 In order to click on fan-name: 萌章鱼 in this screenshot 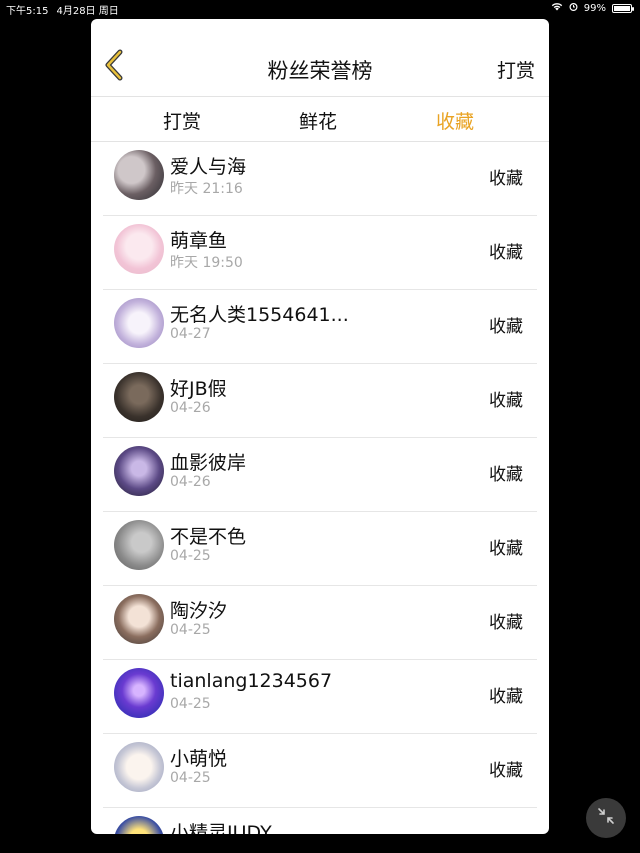, I will do `click(199, 241)`.